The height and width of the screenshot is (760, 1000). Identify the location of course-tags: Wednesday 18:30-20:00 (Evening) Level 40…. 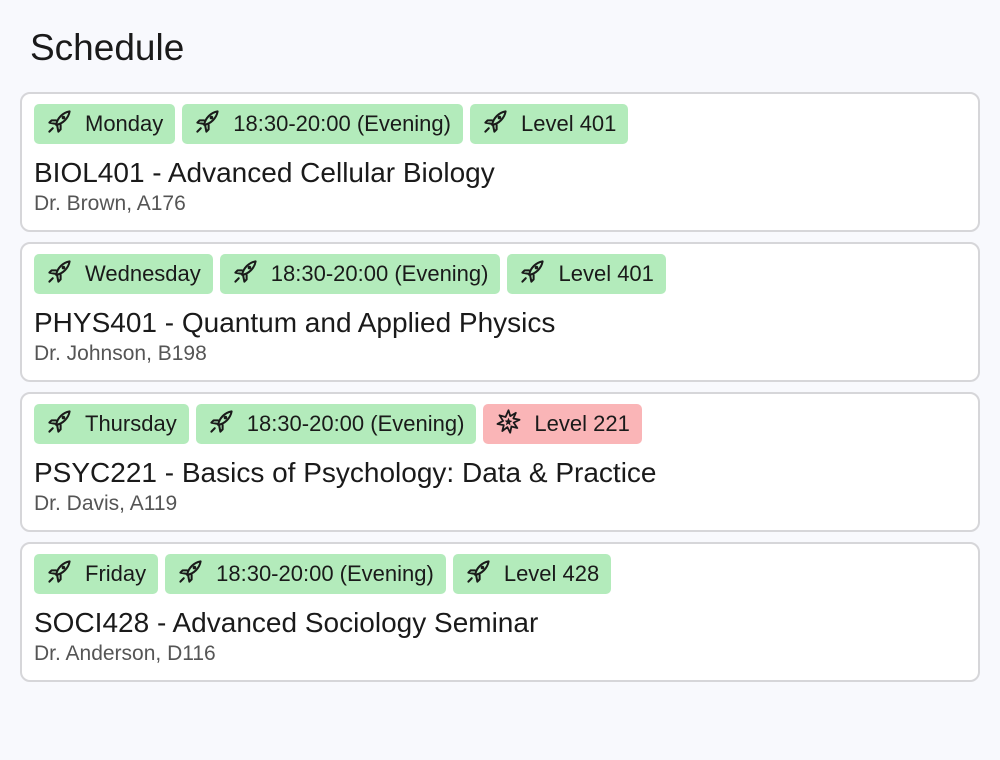
(500, 274).